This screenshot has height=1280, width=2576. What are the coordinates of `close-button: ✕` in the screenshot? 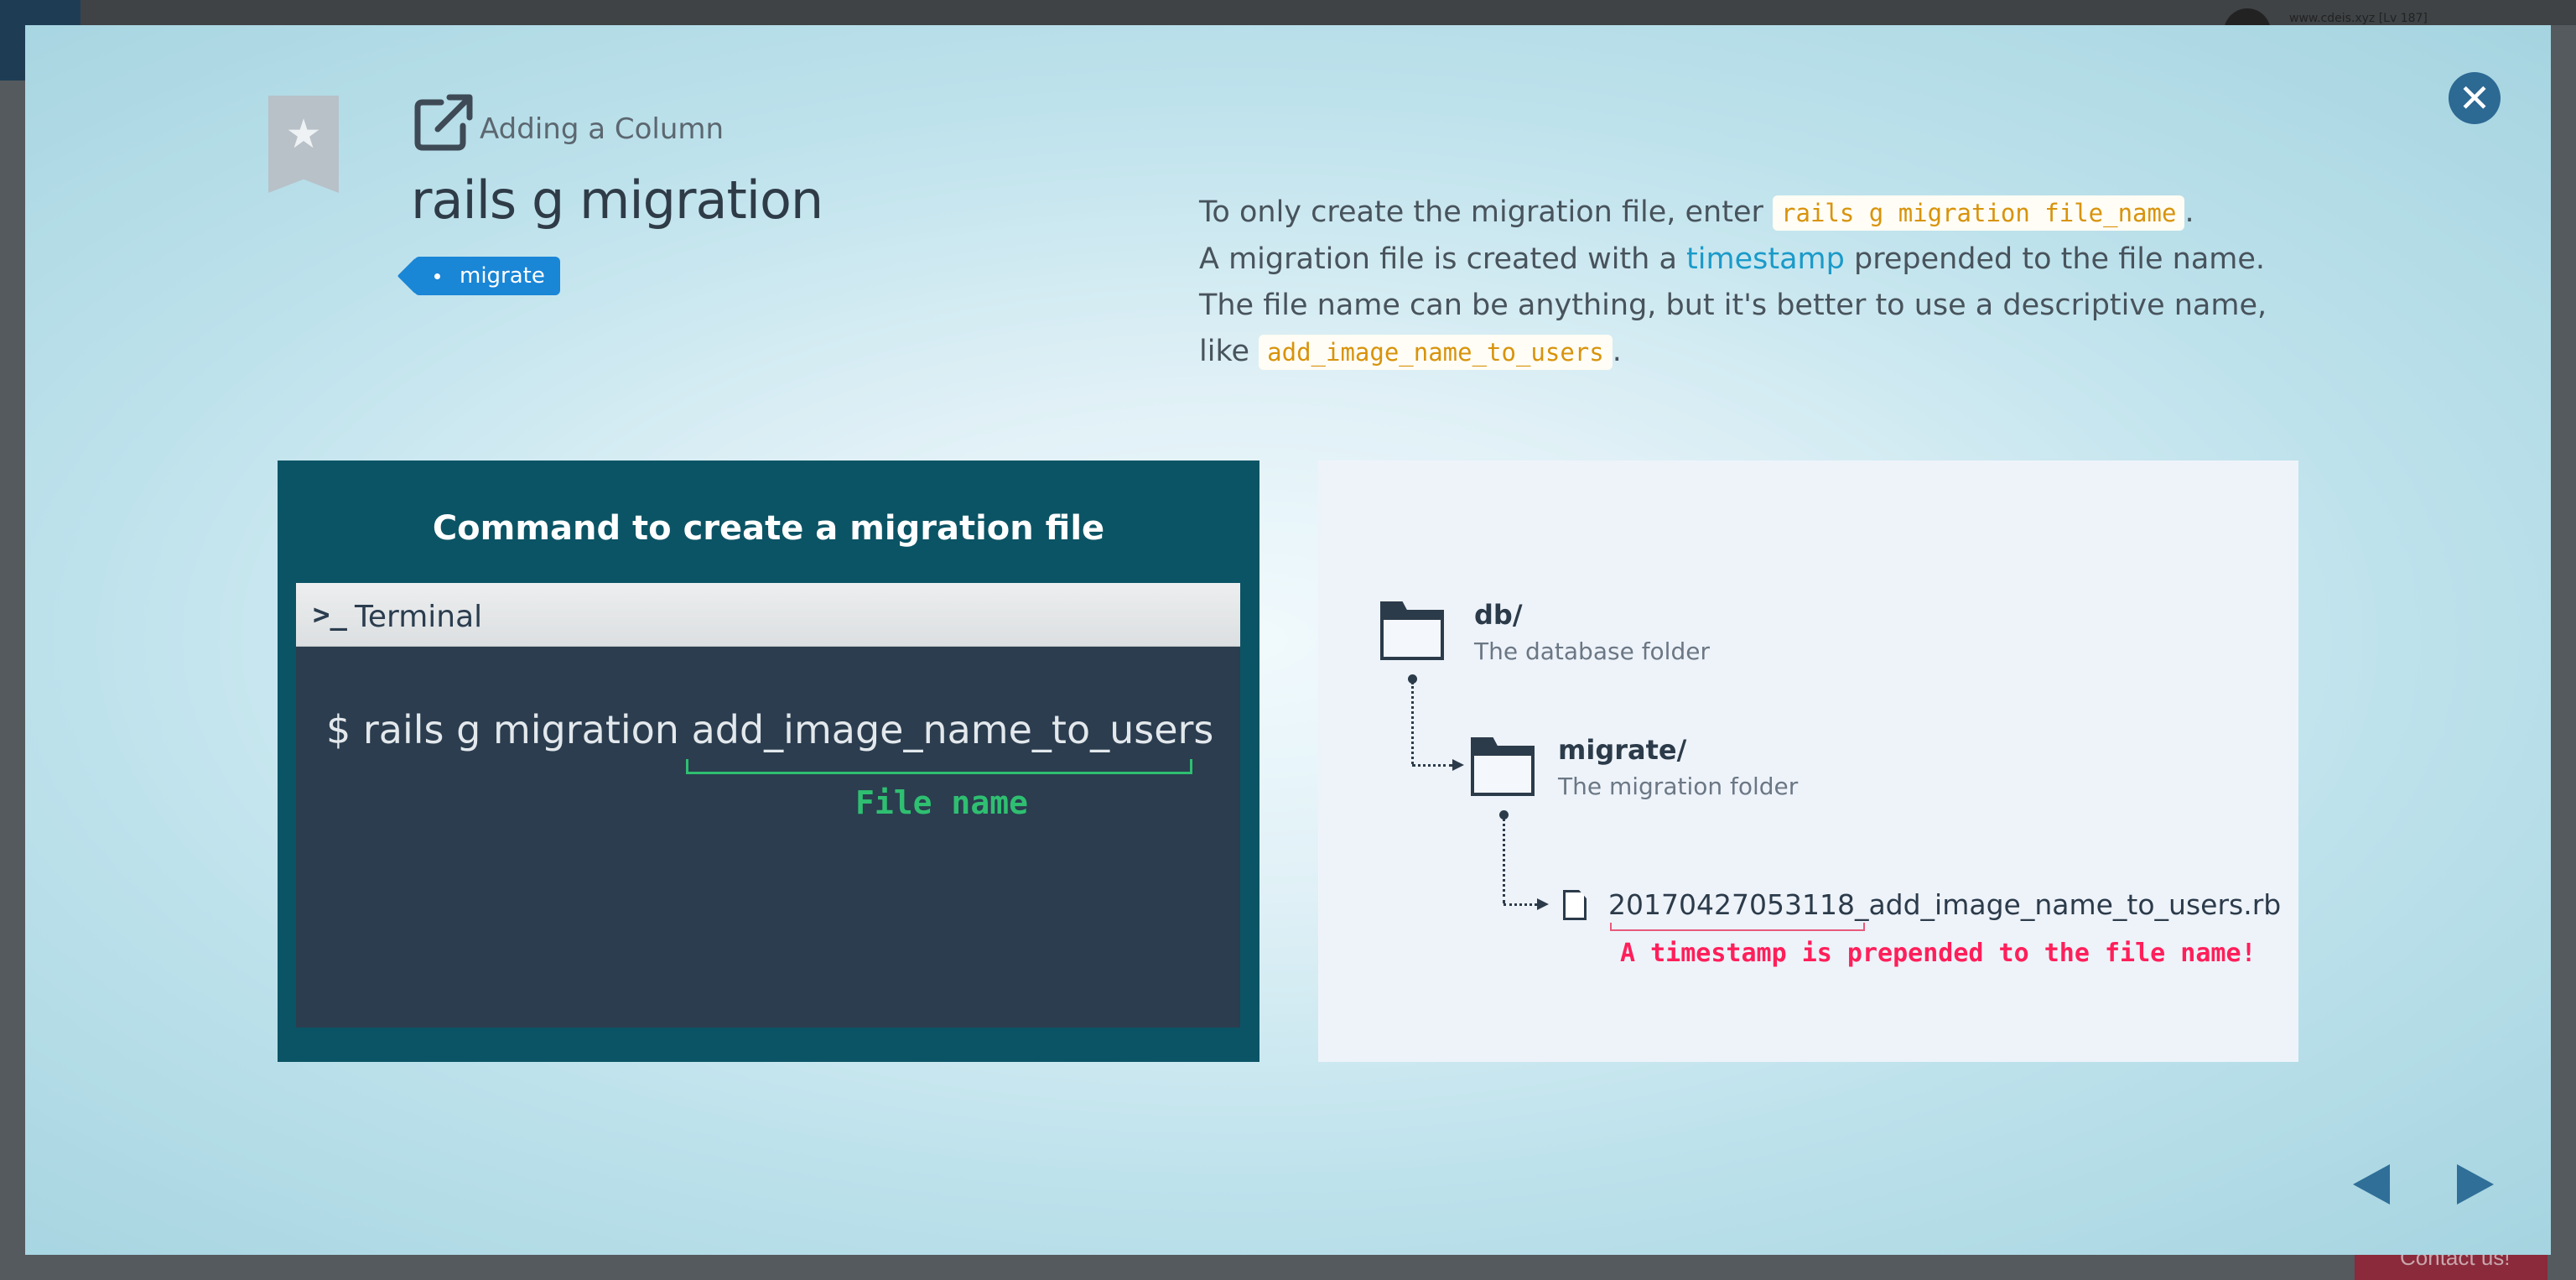 It's located at (2475, 98).